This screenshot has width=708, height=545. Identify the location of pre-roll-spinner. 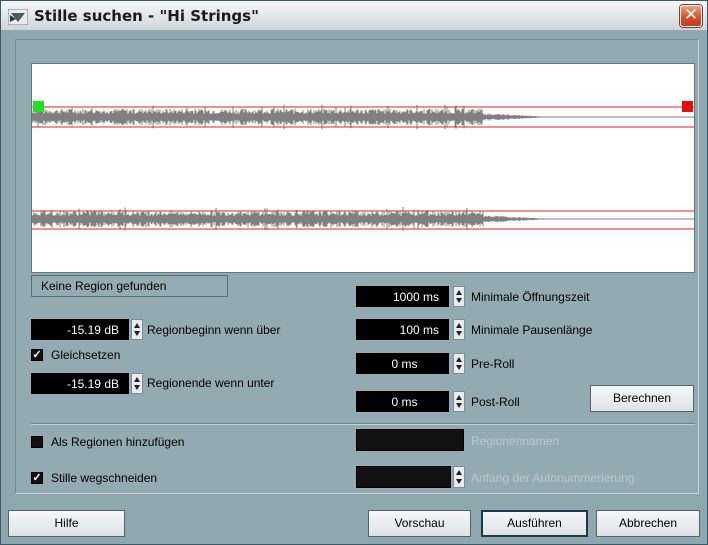
(459, 363).